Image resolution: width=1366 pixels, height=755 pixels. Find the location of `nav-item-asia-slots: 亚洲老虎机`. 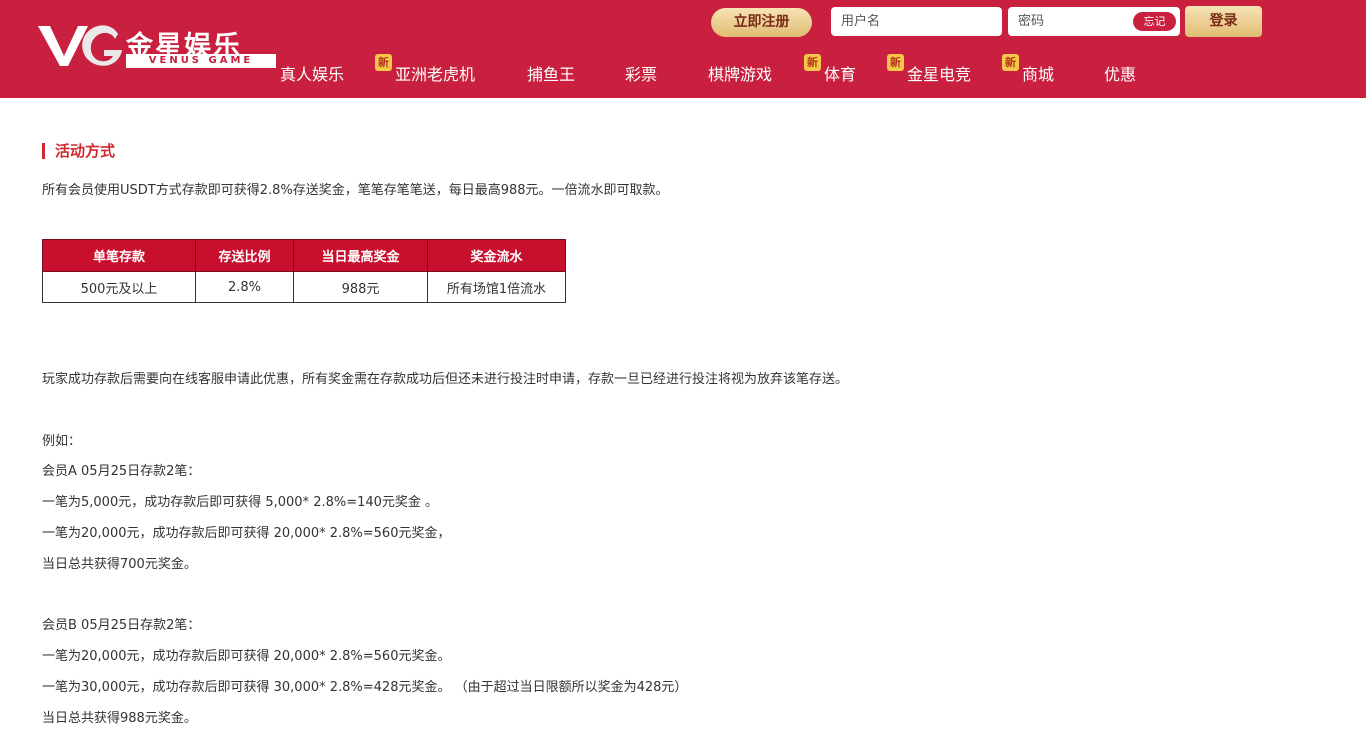

nav-item-asia-slots: 亚洲老虎机 is located at coordinates (435, 73).